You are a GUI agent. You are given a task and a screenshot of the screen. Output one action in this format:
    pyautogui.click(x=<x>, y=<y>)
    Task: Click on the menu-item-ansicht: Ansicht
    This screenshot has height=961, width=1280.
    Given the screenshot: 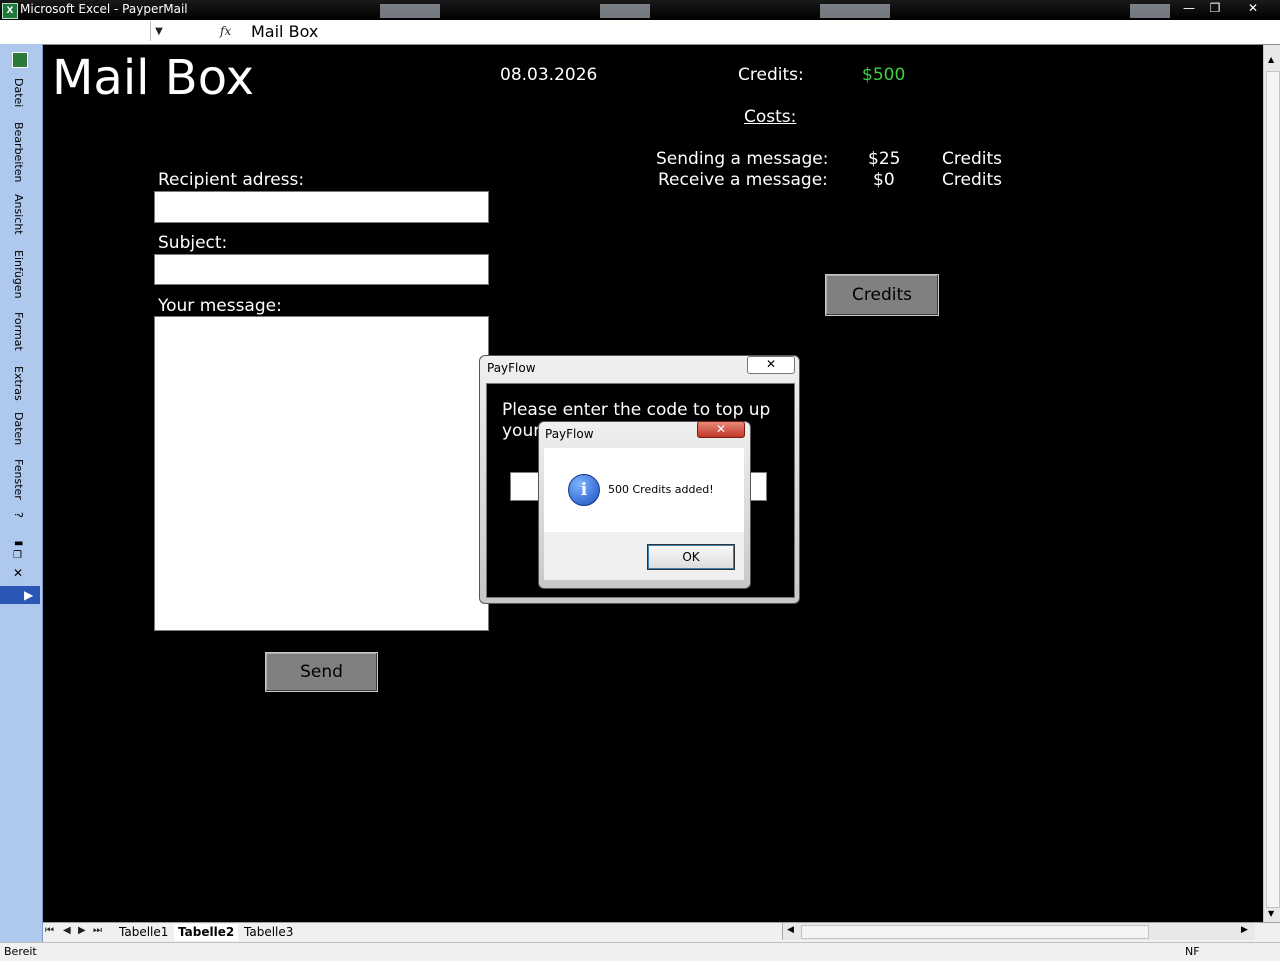 What is the action you would take?
    pyautogui.click(x=18, y=214)
    